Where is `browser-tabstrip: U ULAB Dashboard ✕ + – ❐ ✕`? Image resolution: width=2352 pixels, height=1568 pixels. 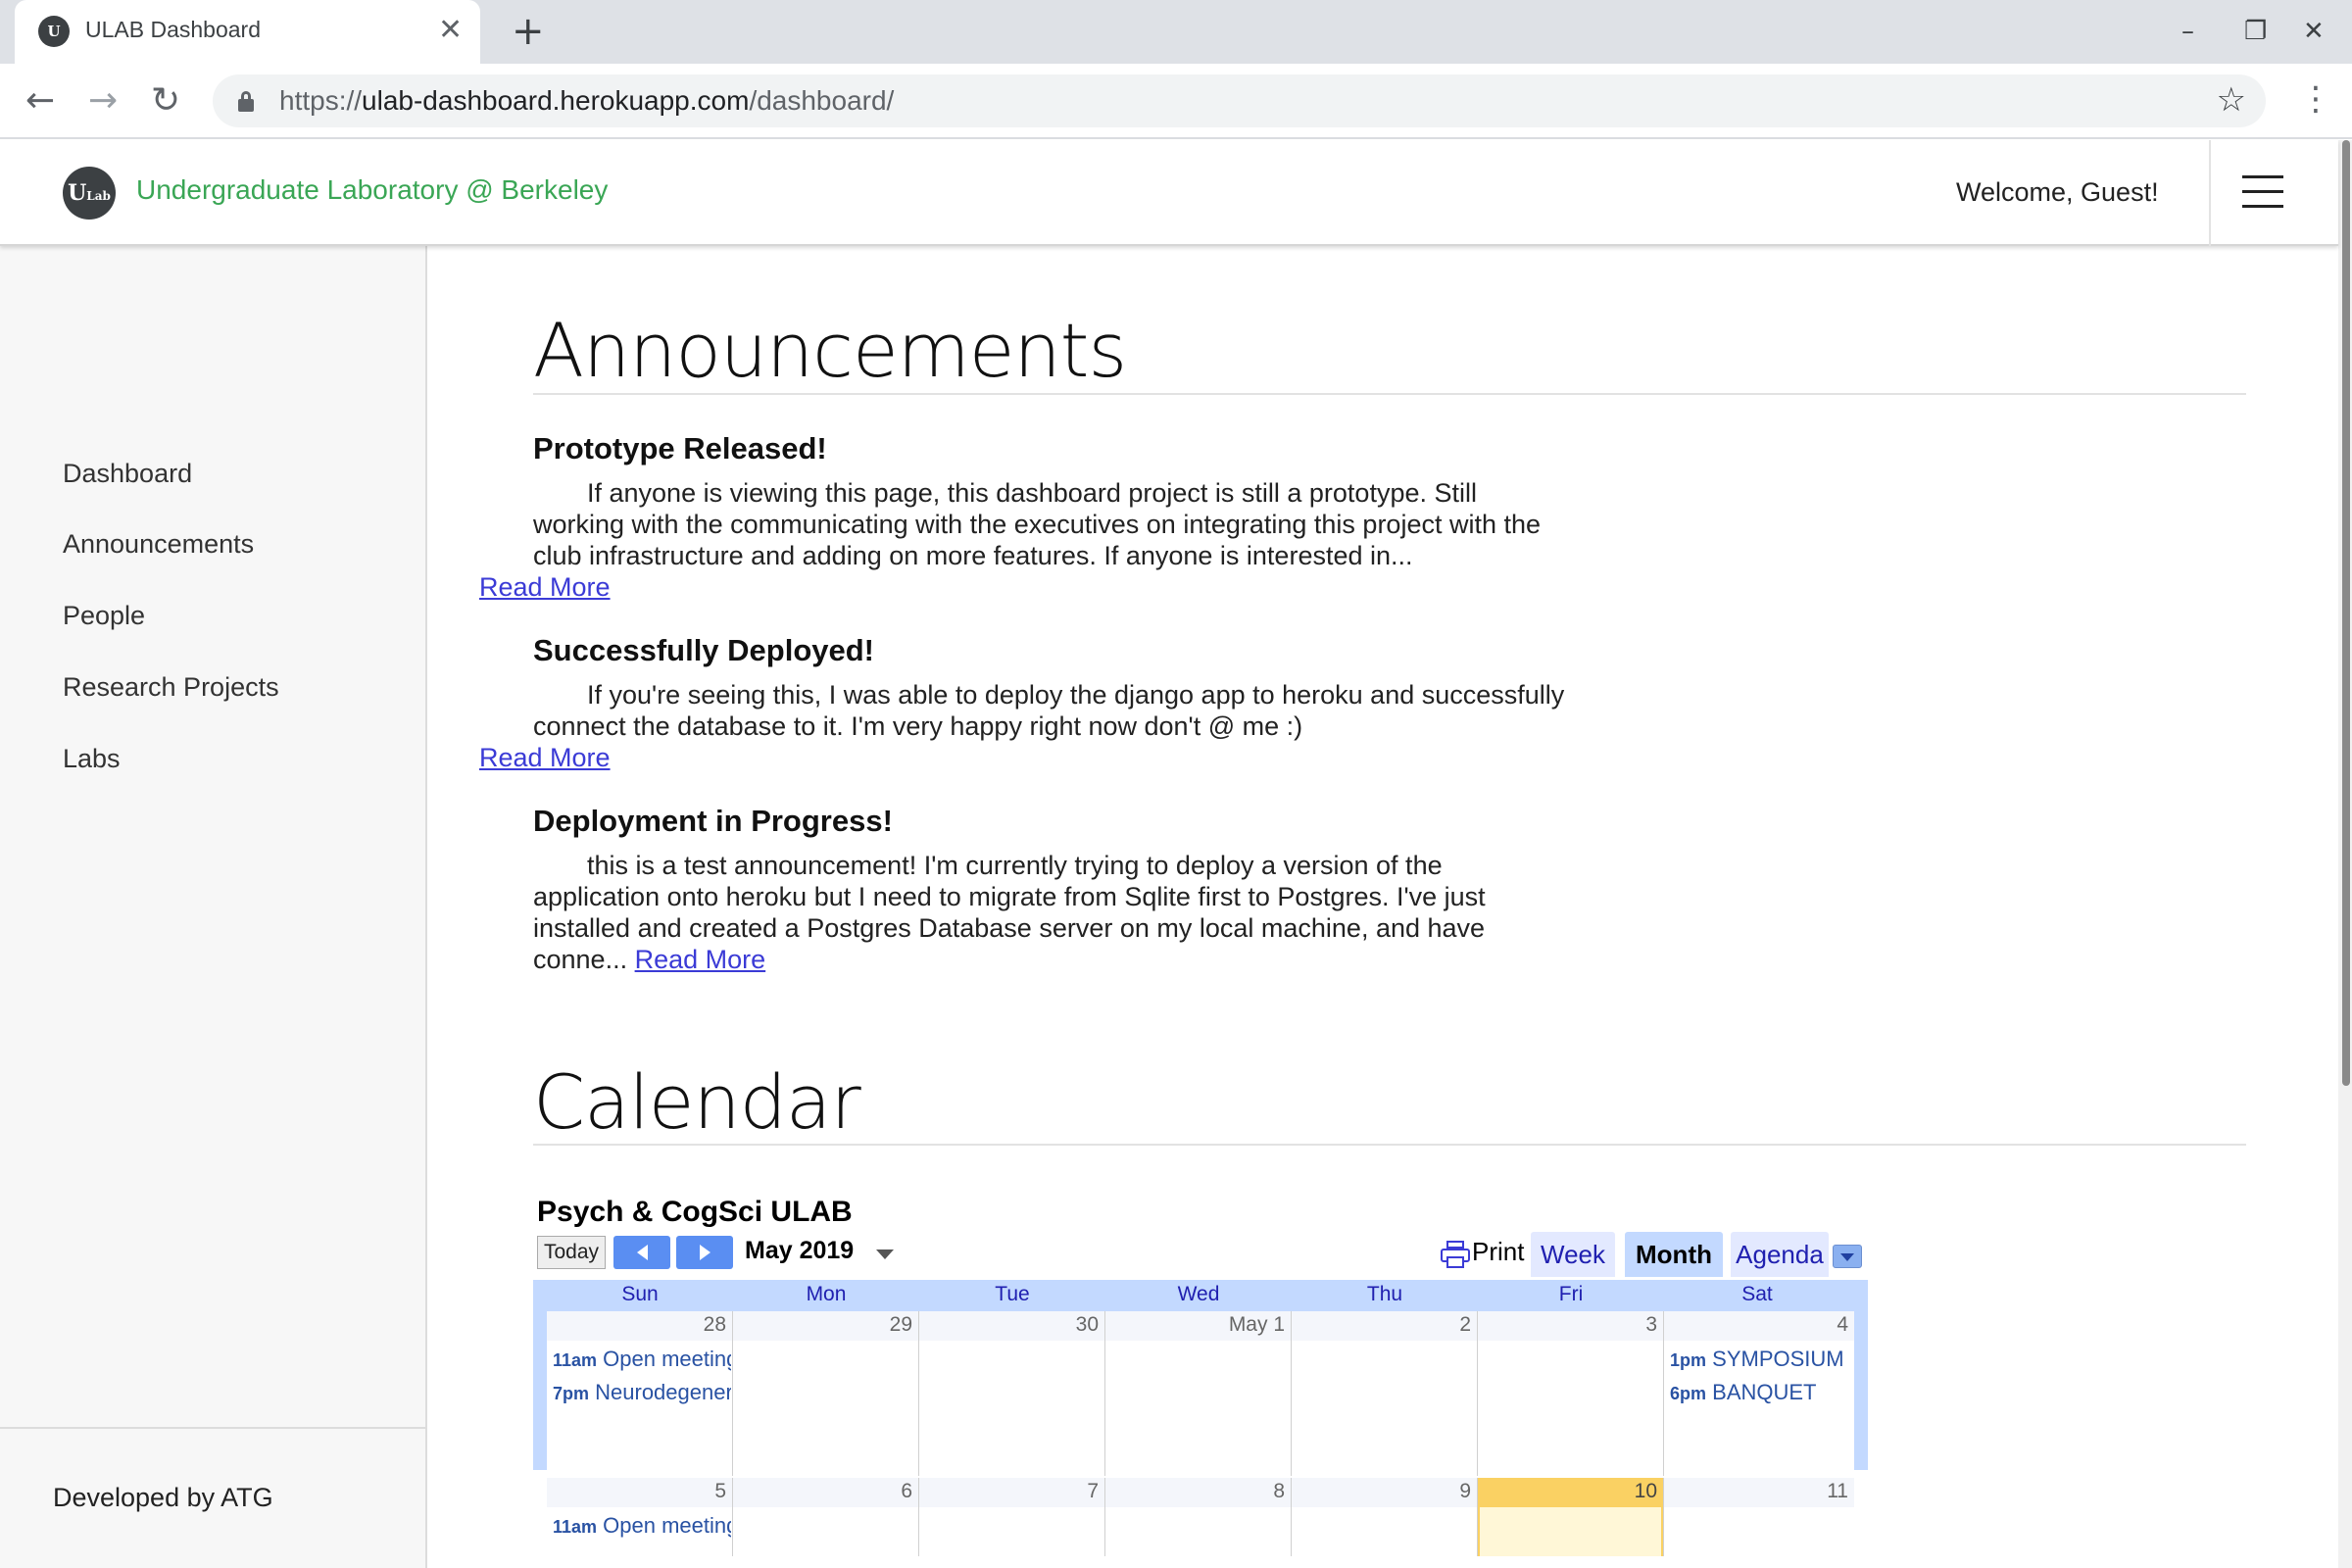 browser-tabstrip: U ULAB Dashboard ✕ + – ❐ ✕ is located at coordinates (1176, 32).